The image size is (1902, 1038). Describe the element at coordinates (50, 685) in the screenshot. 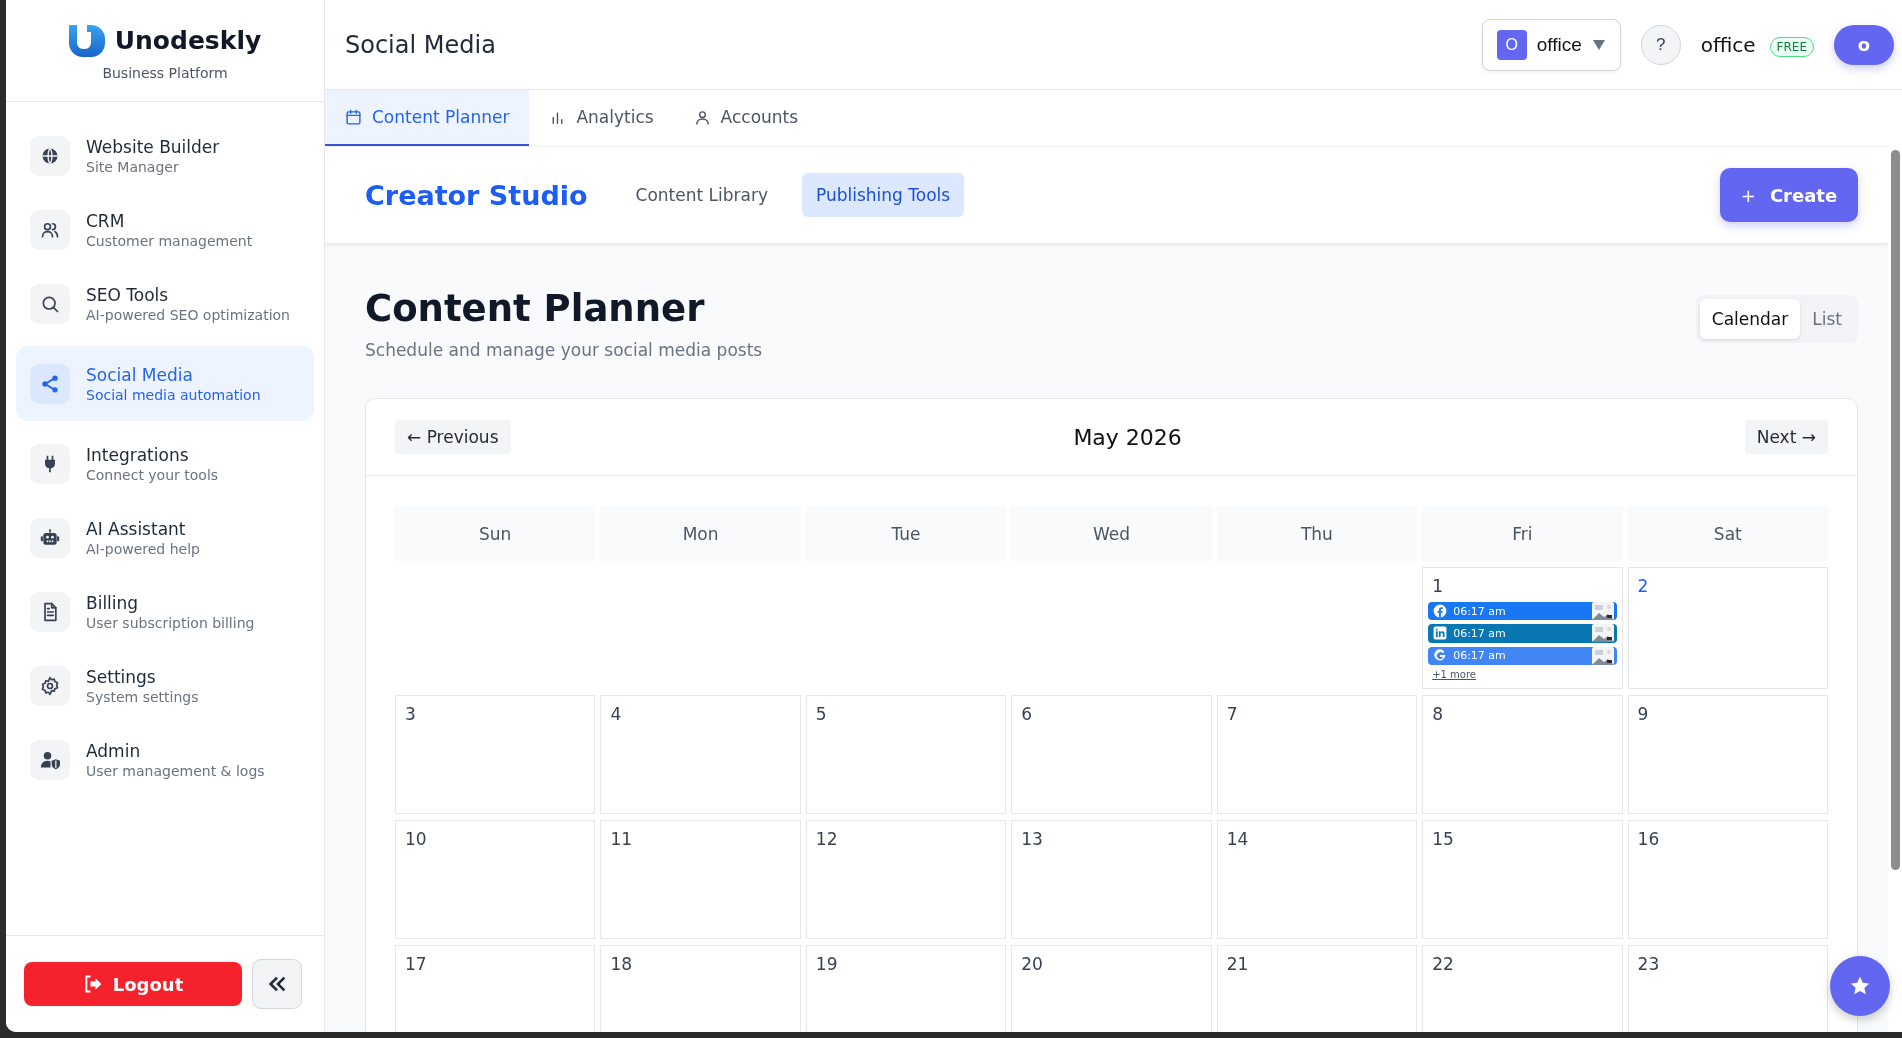

I see `settings-icon` at that location.